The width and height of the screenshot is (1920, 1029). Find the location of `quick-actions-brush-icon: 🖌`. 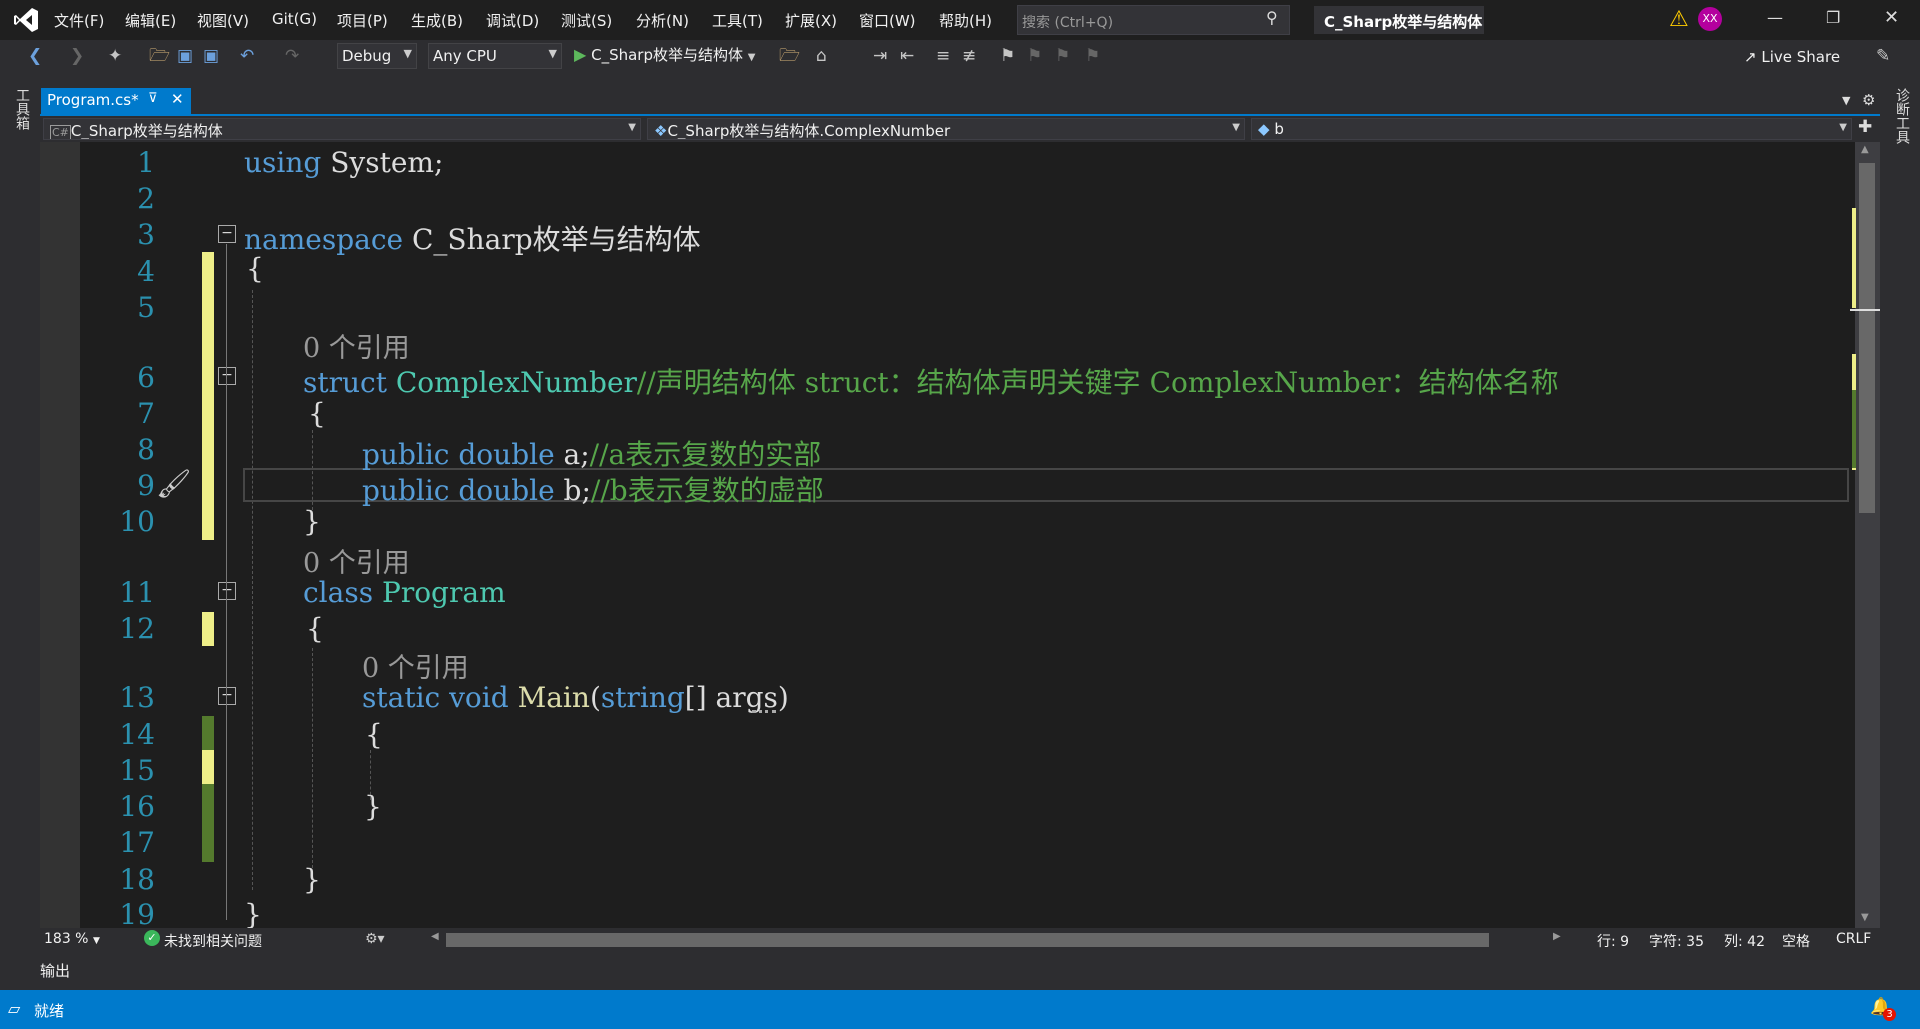

quick-actions-brush-icon: 🖌 is located at coordinates (174, 483).